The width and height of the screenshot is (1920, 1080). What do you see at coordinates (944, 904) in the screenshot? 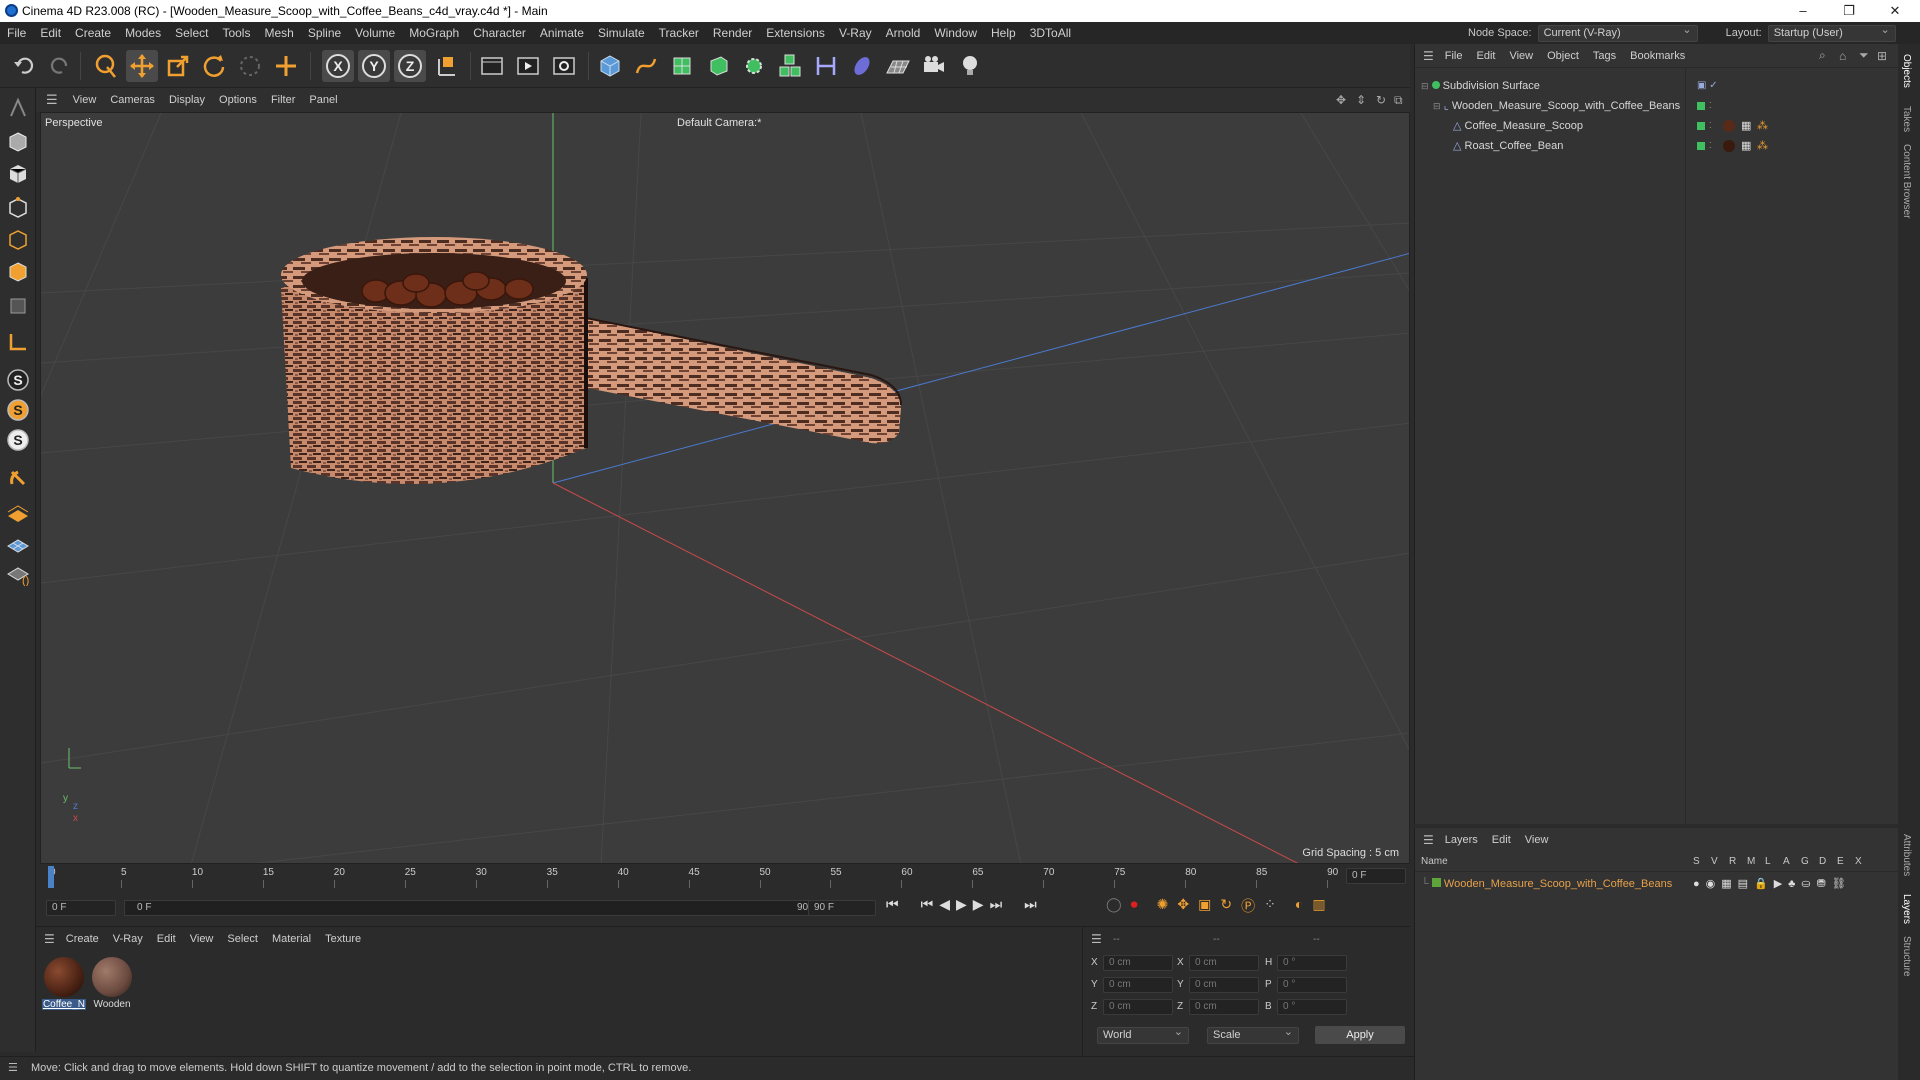
I see `previous-frame-icon: ◀` at bounding box center [944, 904].